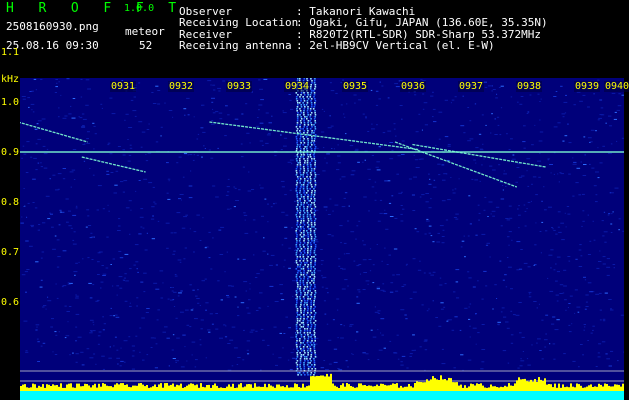  What do you see at coordinates (10, 202) in the screenshot?
I see `frequency-tick-label: 0.8` at bounding box center [10, 202].